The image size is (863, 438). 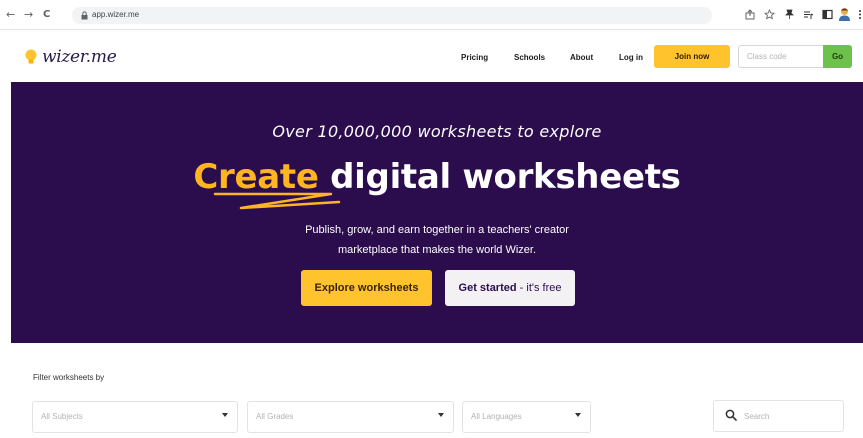 I want to click on hero-title-rest: digital worksheets, so click(x=499, y=177).